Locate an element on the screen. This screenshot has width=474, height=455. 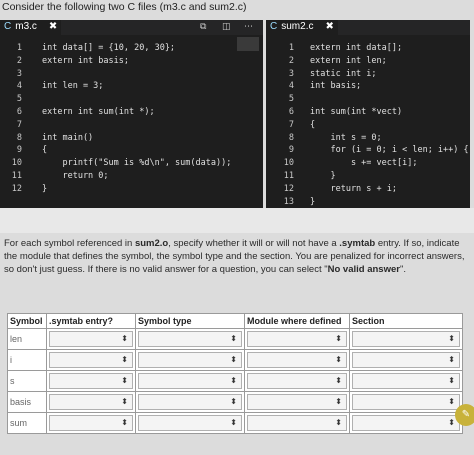
layout-icon: ◫ is located at coordinates (226, 27).